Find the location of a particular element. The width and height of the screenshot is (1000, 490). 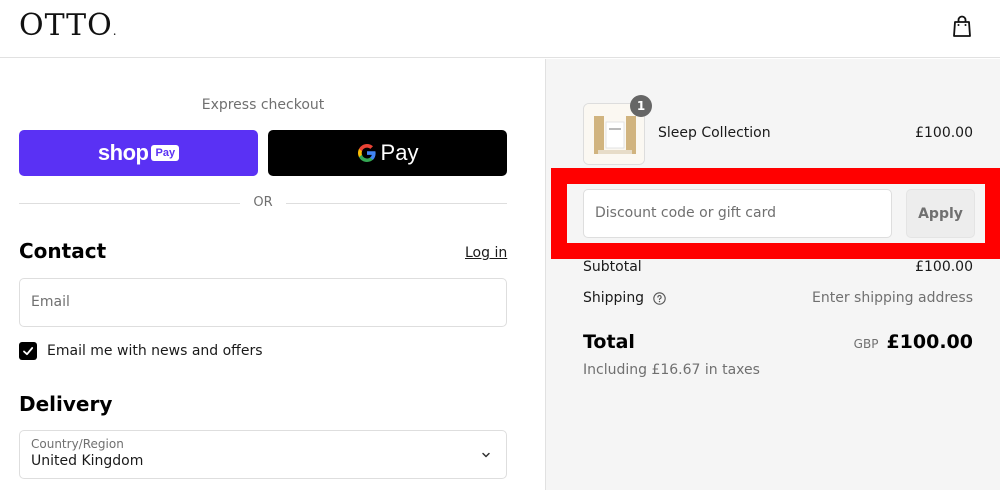

product-price: £100.00 is located at coordinates (944, 133).